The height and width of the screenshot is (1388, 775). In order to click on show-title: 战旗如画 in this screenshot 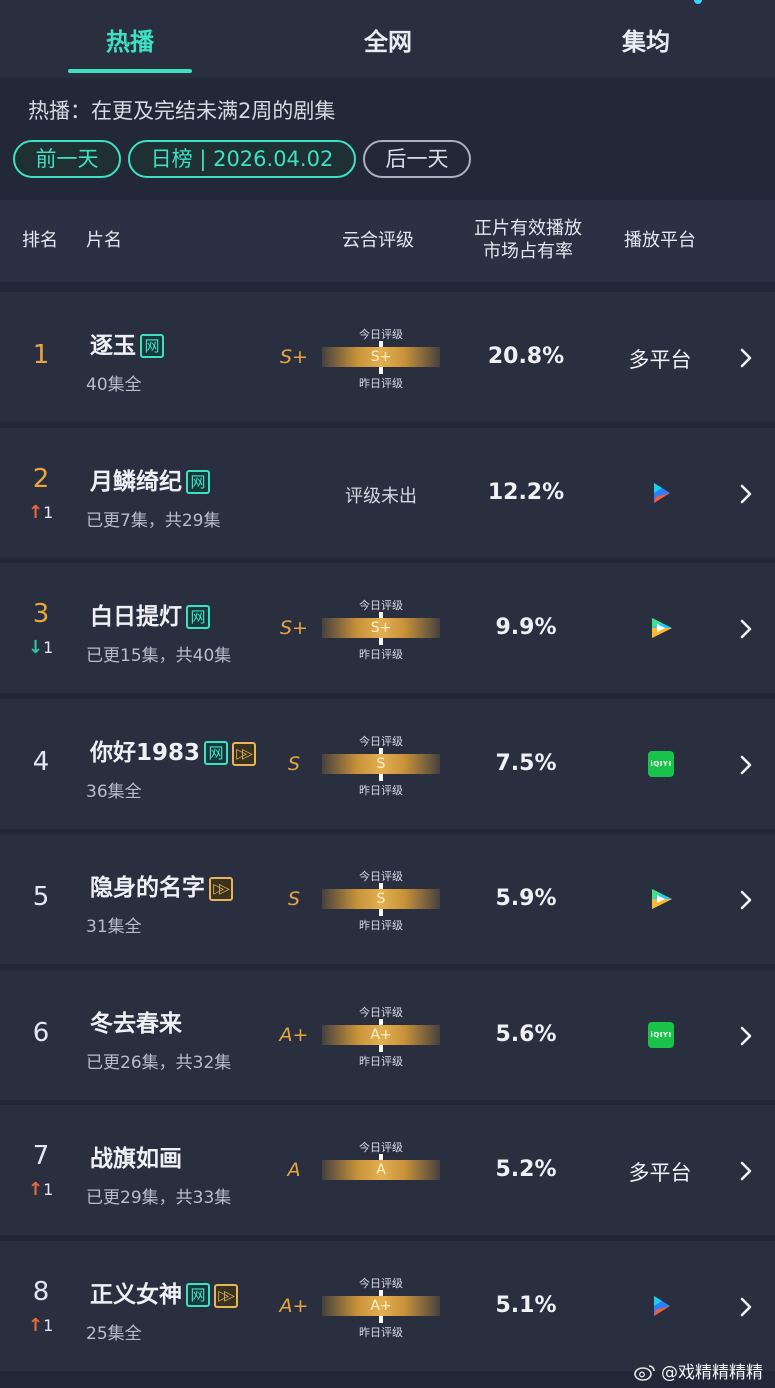, I will do `click(136, 1156)`.